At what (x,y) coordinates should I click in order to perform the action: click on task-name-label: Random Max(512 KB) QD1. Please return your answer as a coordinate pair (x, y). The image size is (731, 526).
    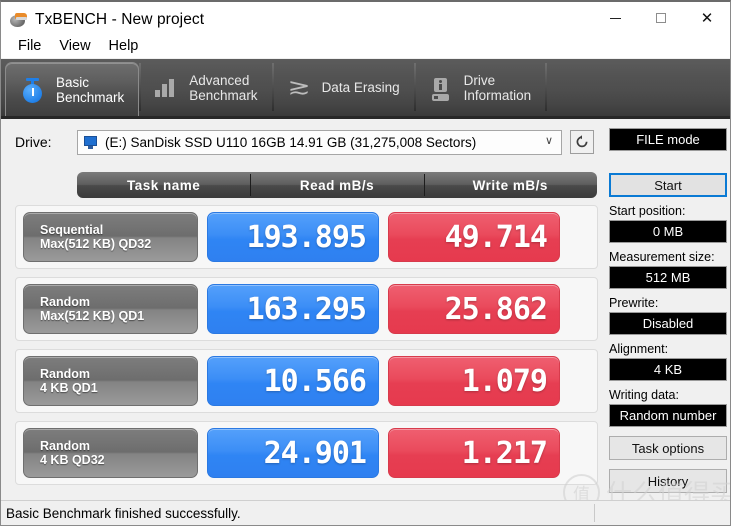
    Looking at the image, I should click on (92, 309).